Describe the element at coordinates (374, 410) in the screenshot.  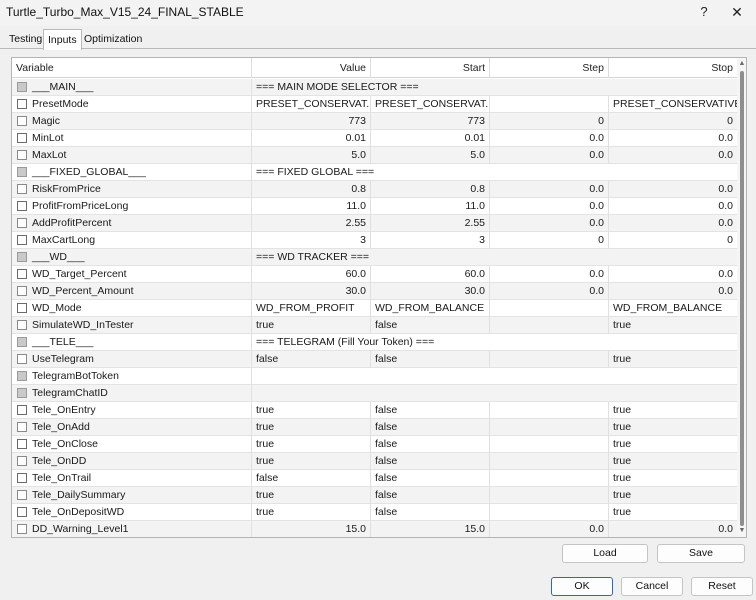
I see `table-row: Tele_OnEntry true false true` at that location.